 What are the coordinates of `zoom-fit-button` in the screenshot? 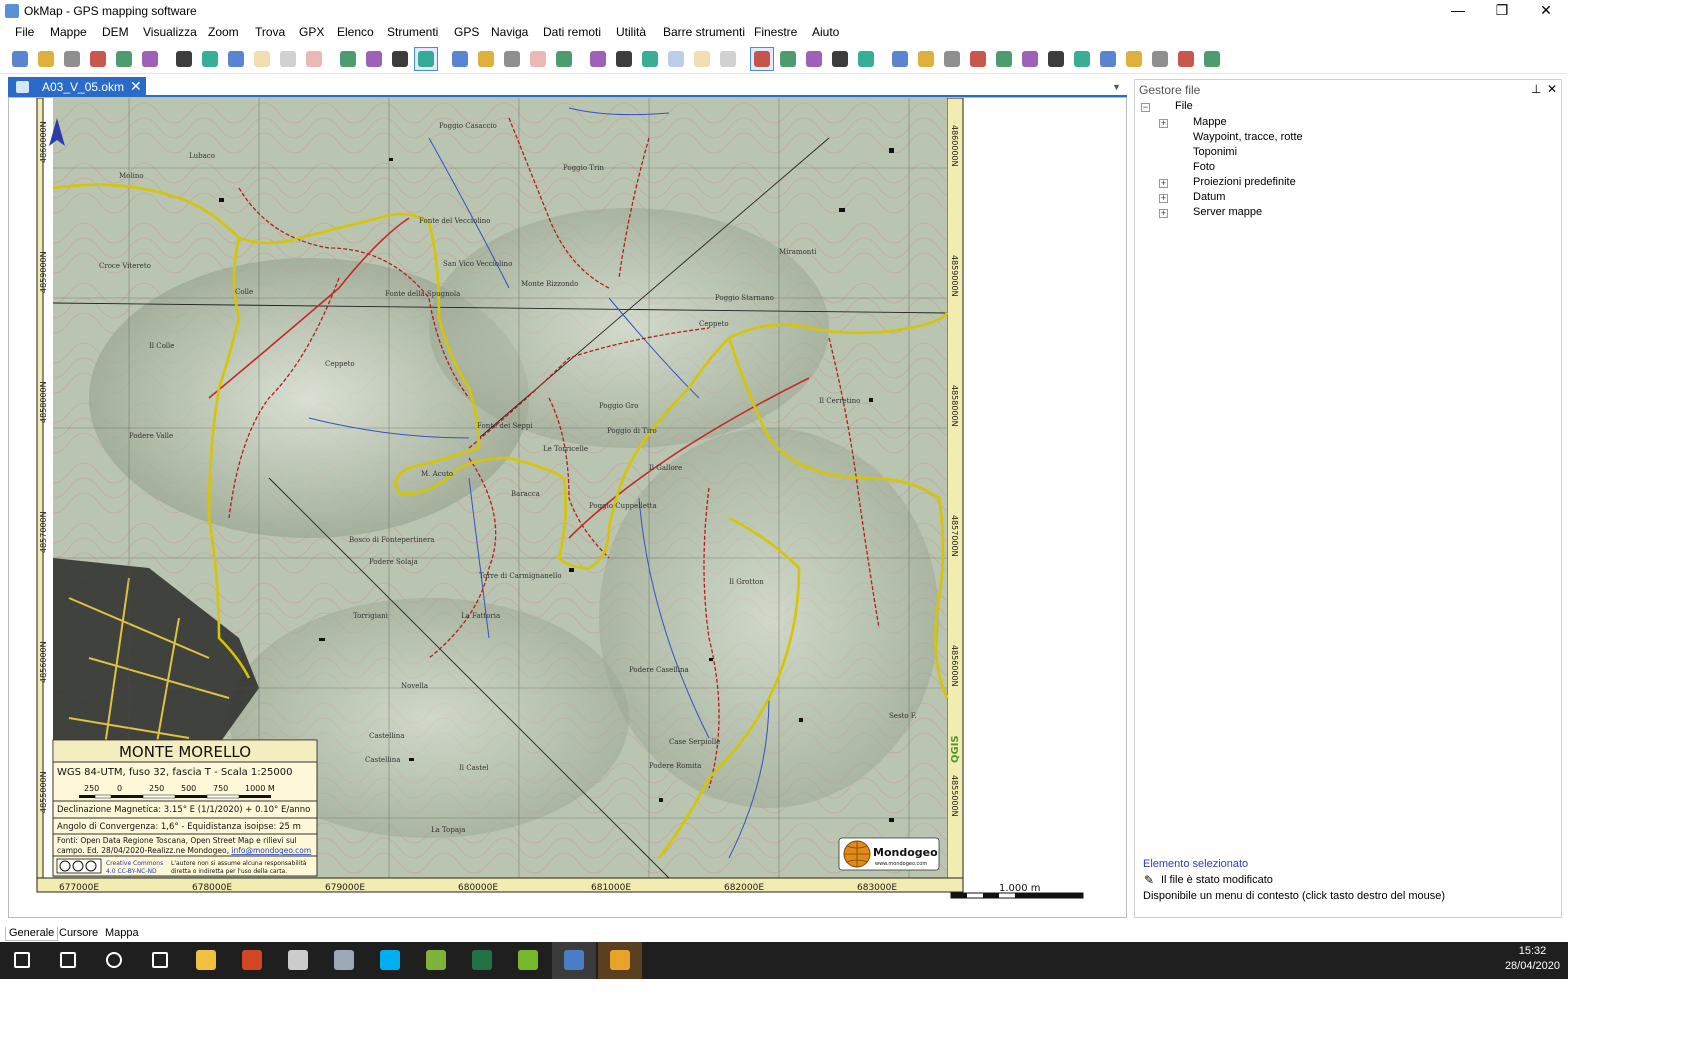 It's located at (512, 59).